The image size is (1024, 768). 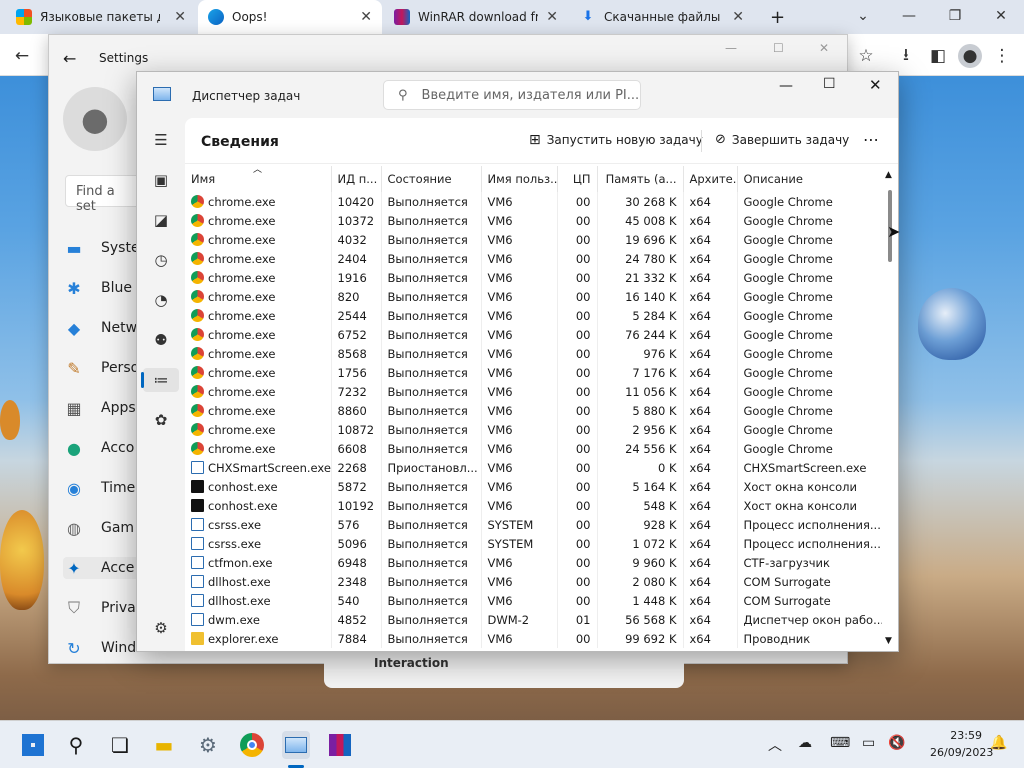 What do you see at coordinates (98, 528) in the screenshot?
I see `settings-nav-gaming: ◍ Gam` at bounding box center [98, 528].